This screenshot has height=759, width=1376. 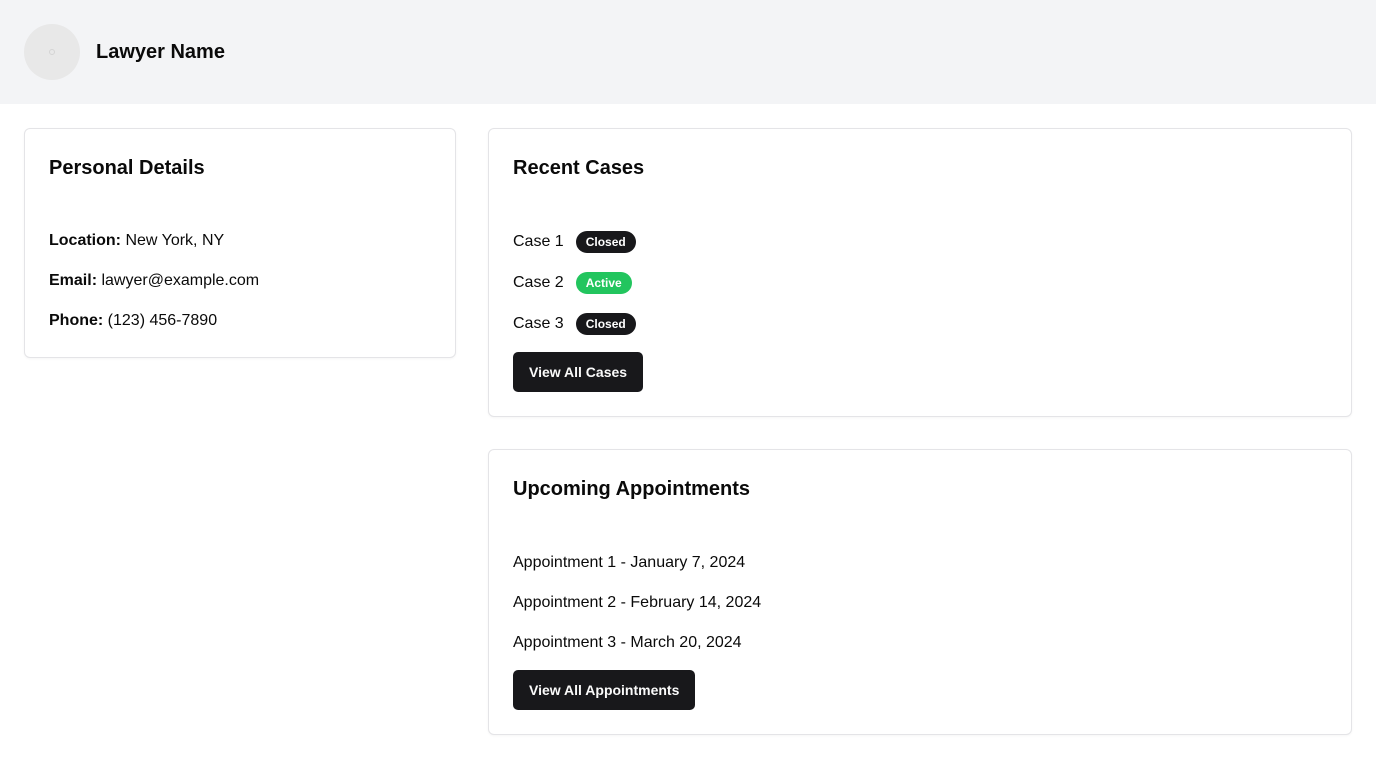 What do you see at coordinates (604, 690) in the screenshot?
I see `view-all-appointments-button: View All Appointments` at bounding box center [604, 690].